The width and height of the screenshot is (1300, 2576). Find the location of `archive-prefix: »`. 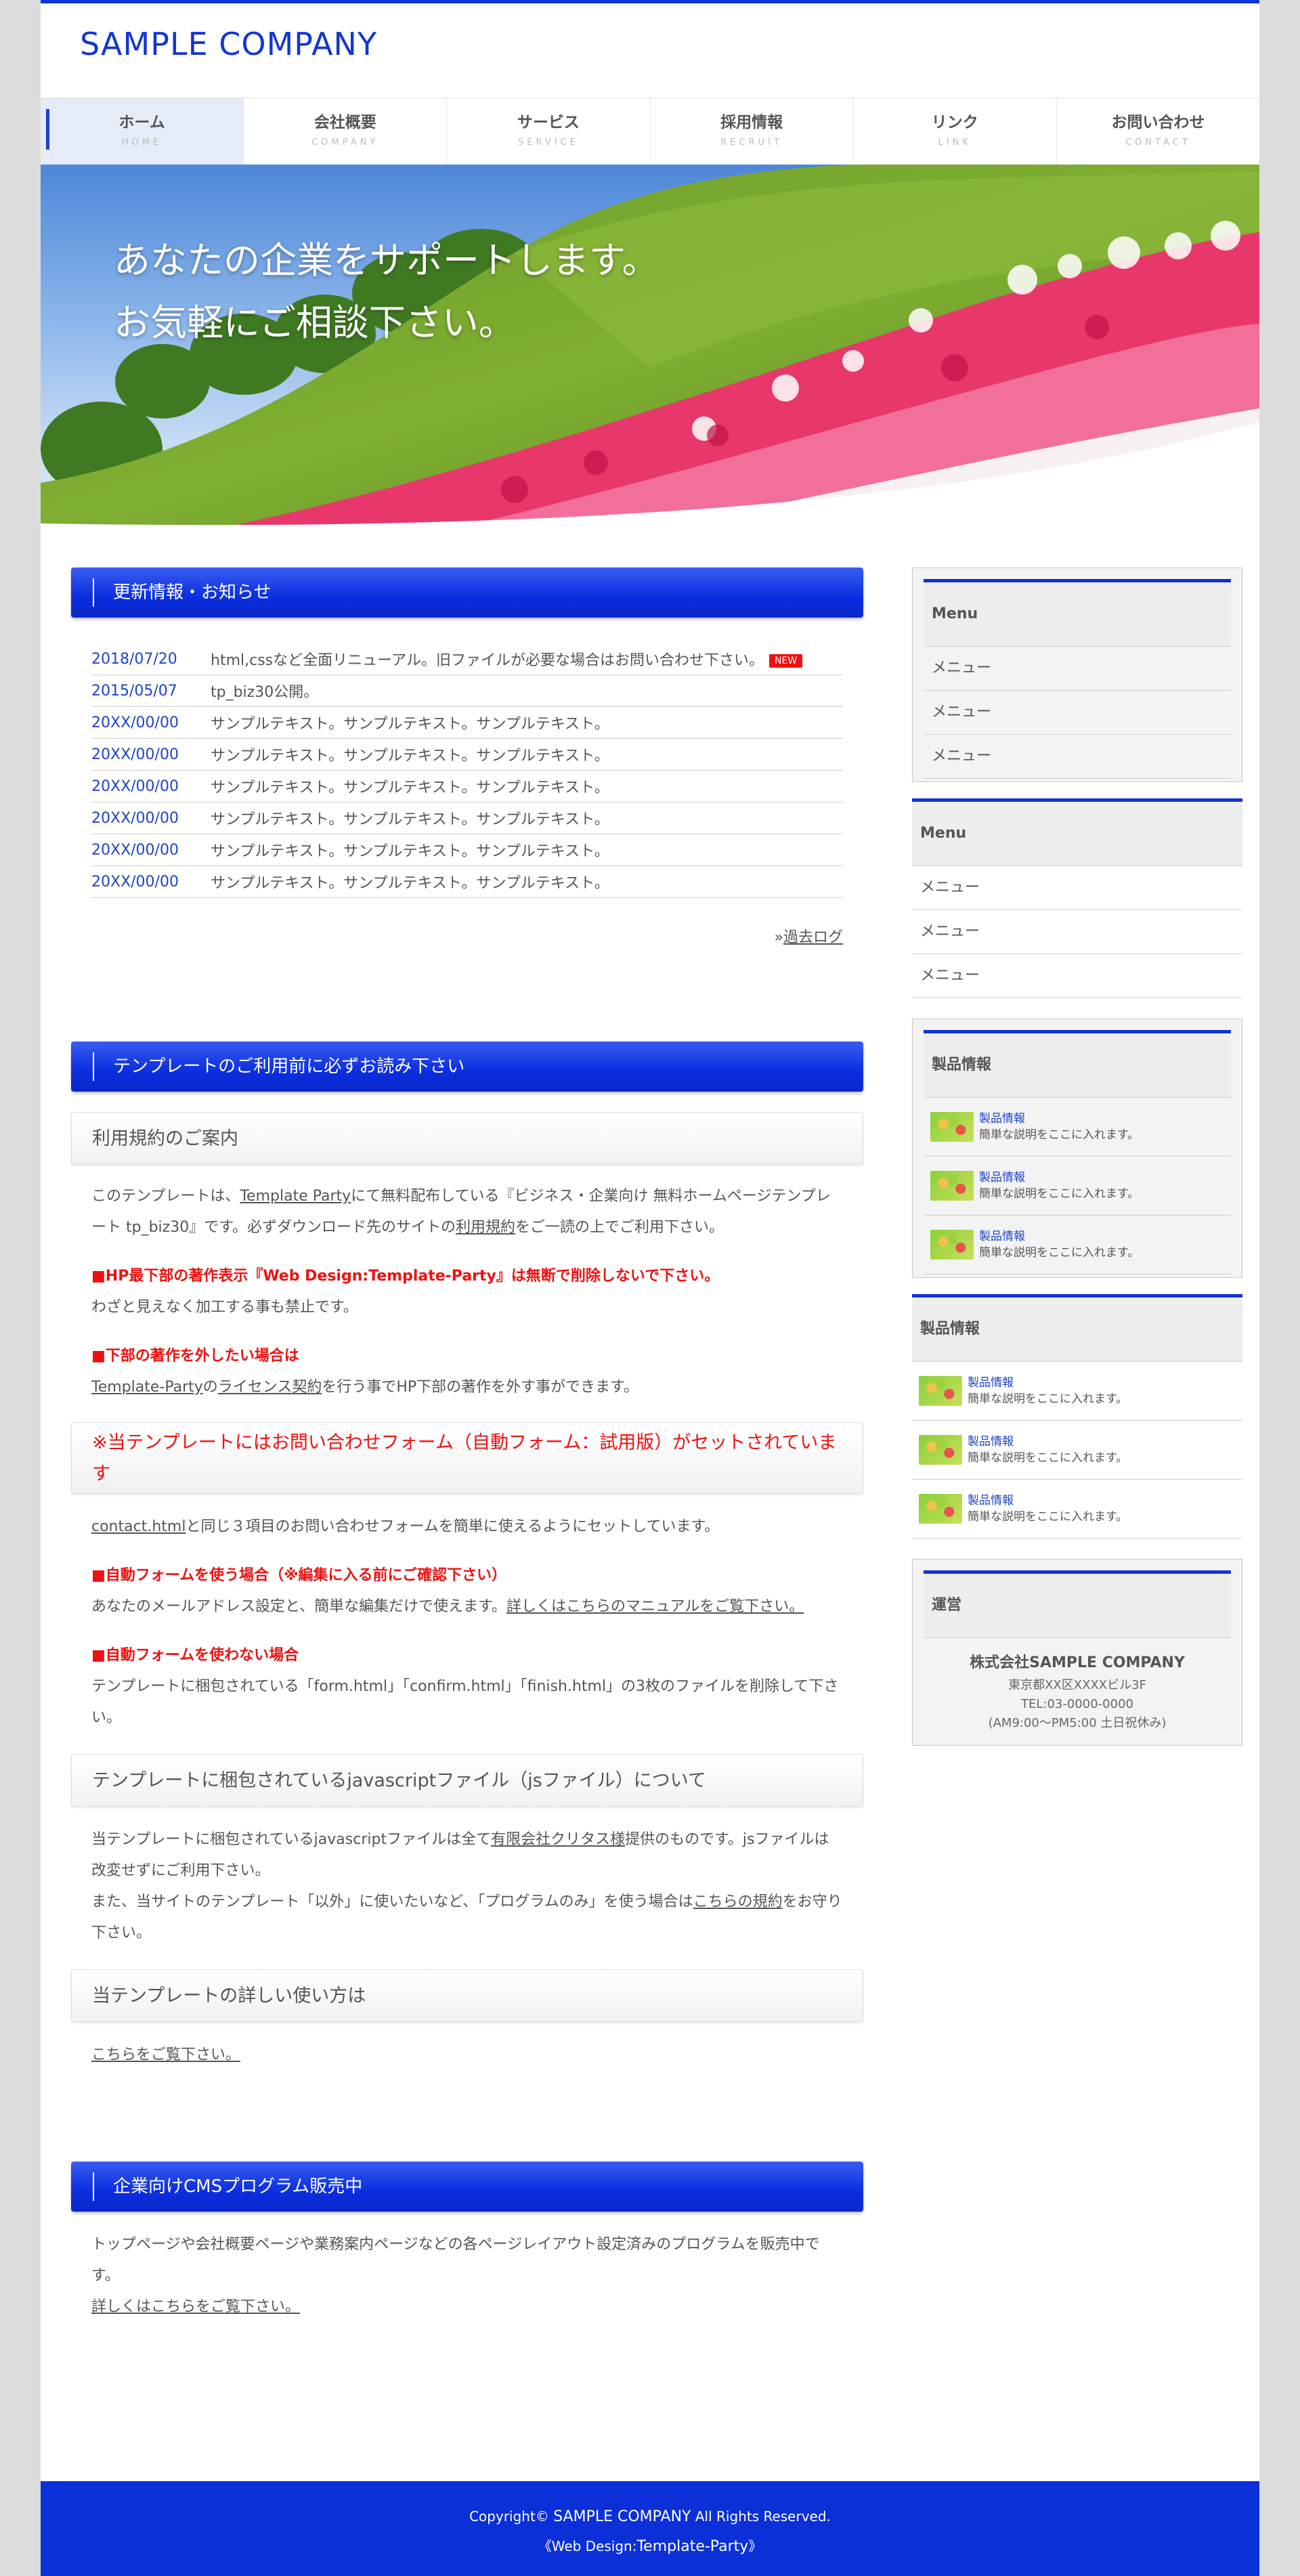

archive-prefix: » is located at coordinates (778, 937).